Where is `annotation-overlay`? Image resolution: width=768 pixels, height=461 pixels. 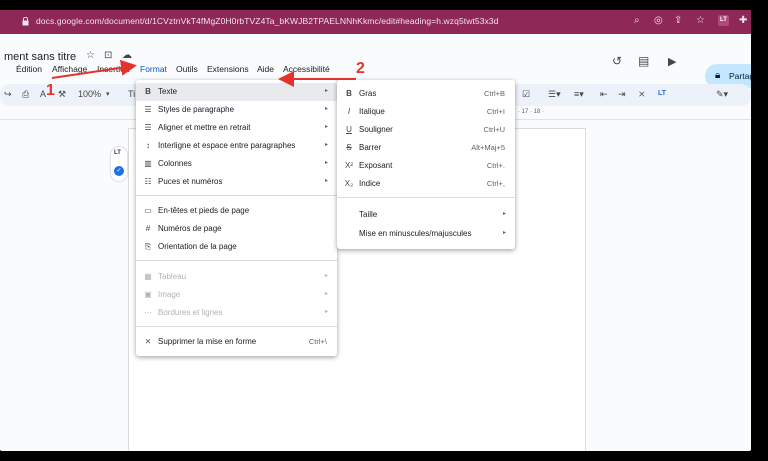
annotation-overlay is located at coordinates (203, 73).